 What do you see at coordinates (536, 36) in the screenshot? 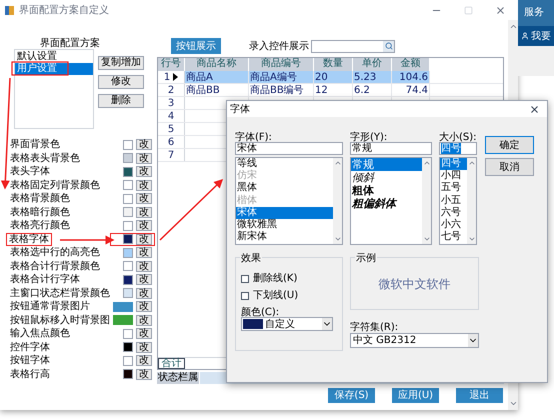
I see `side-panel-link: 我要` at bounding box center [536, 36].